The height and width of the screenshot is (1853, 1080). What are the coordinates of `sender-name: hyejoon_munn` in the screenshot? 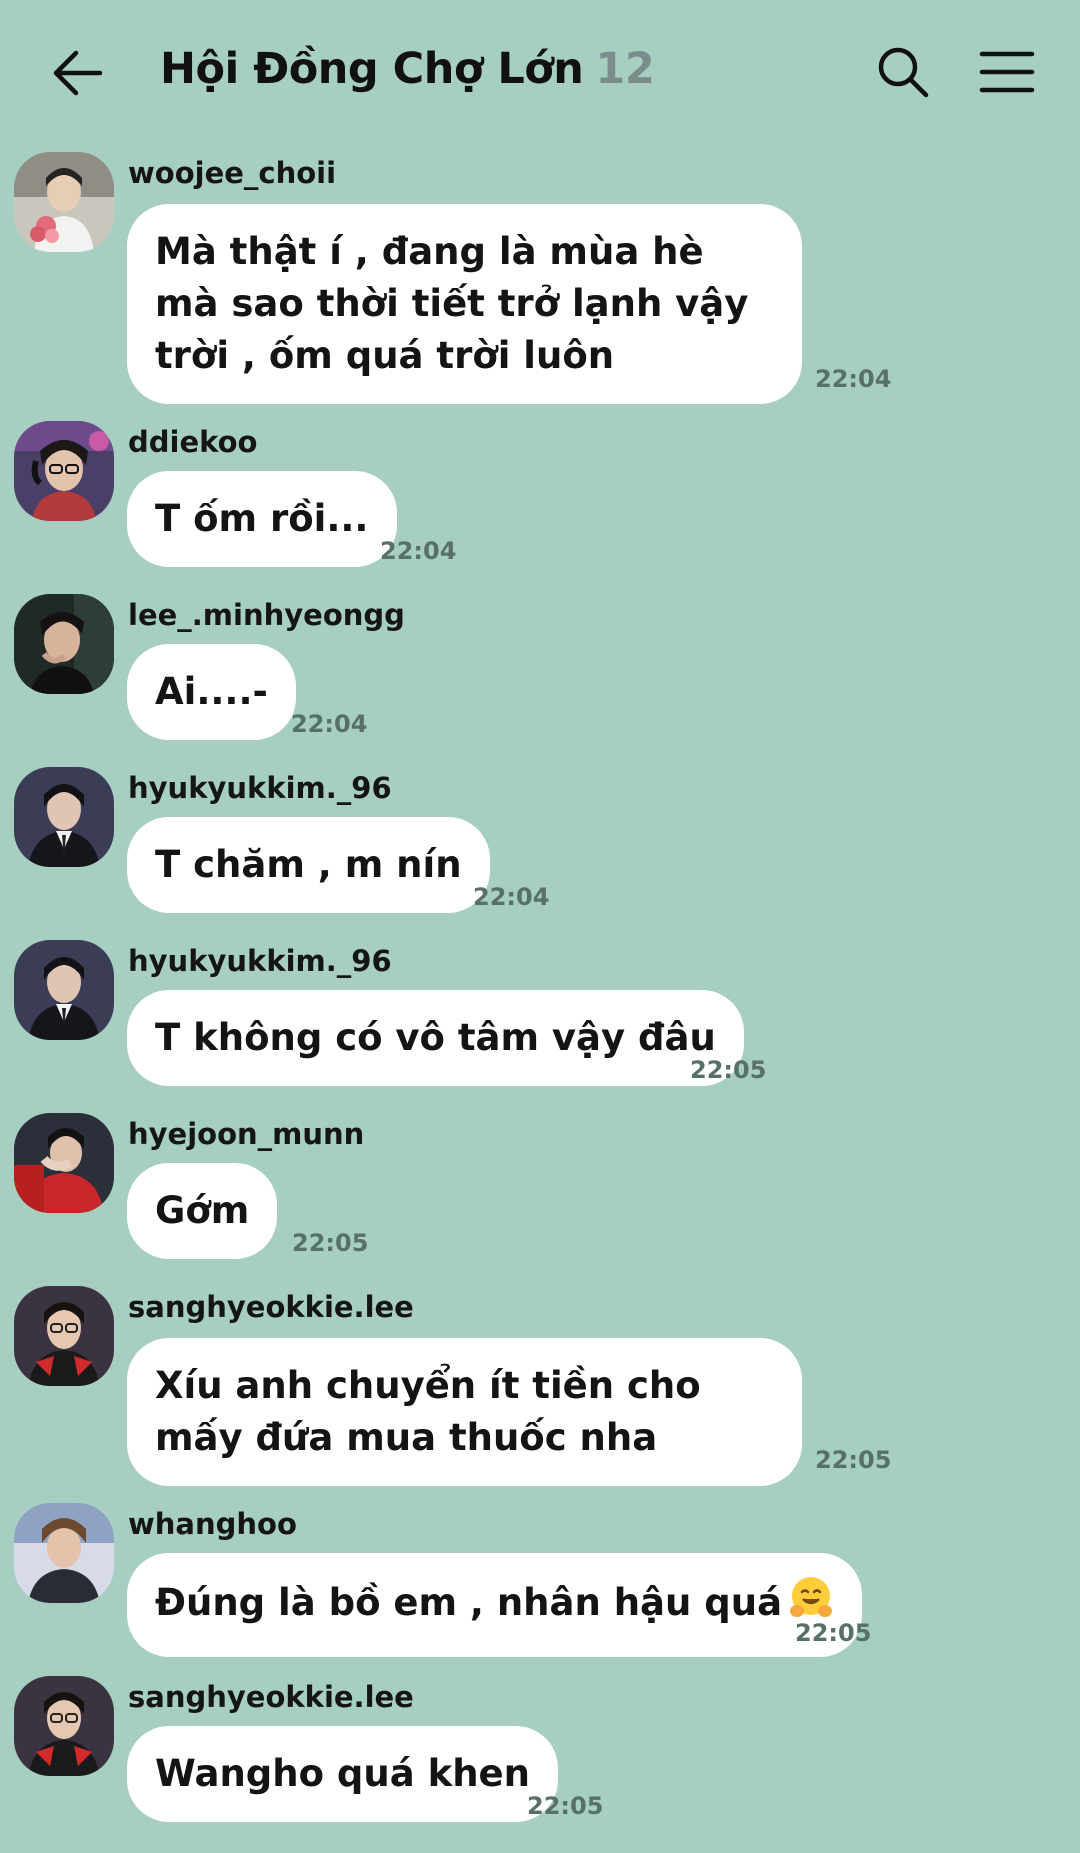 It's located at (246, 1134).